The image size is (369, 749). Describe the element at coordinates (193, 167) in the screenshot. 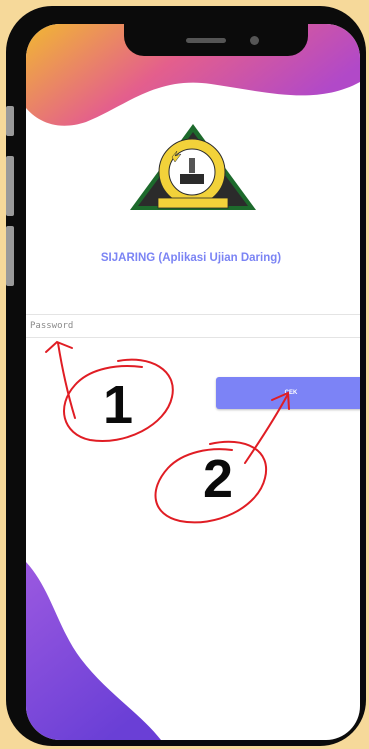

I see `school-logo` at that location.